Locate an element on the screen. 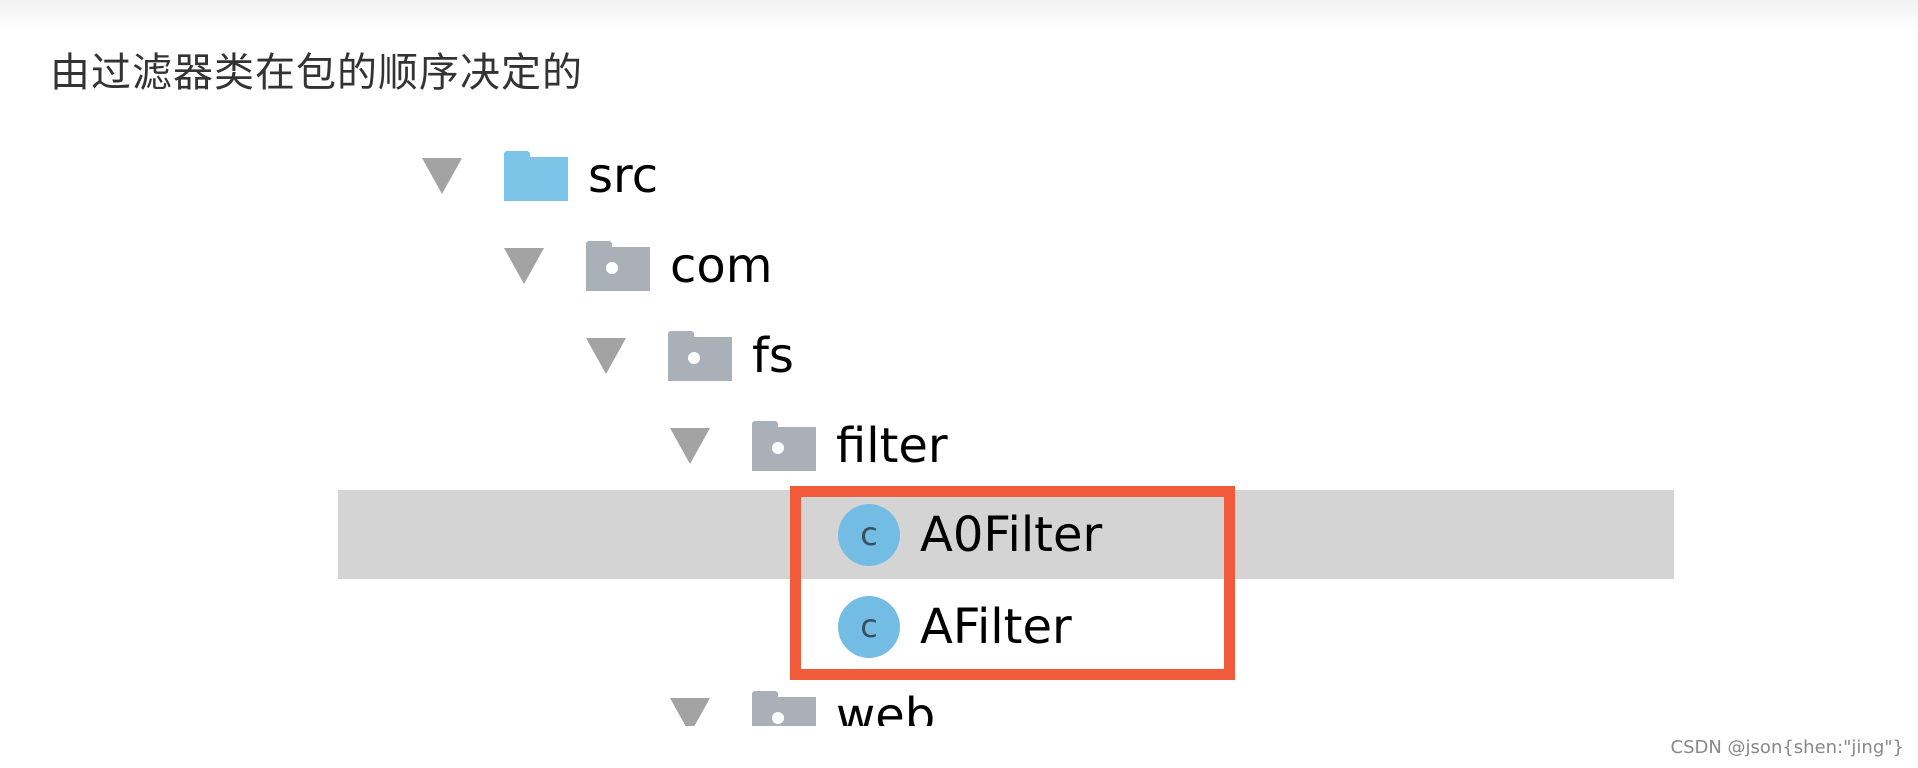 The image size is (1918, 768). tree-node-filter: filter is located at coordinates (809, 446).